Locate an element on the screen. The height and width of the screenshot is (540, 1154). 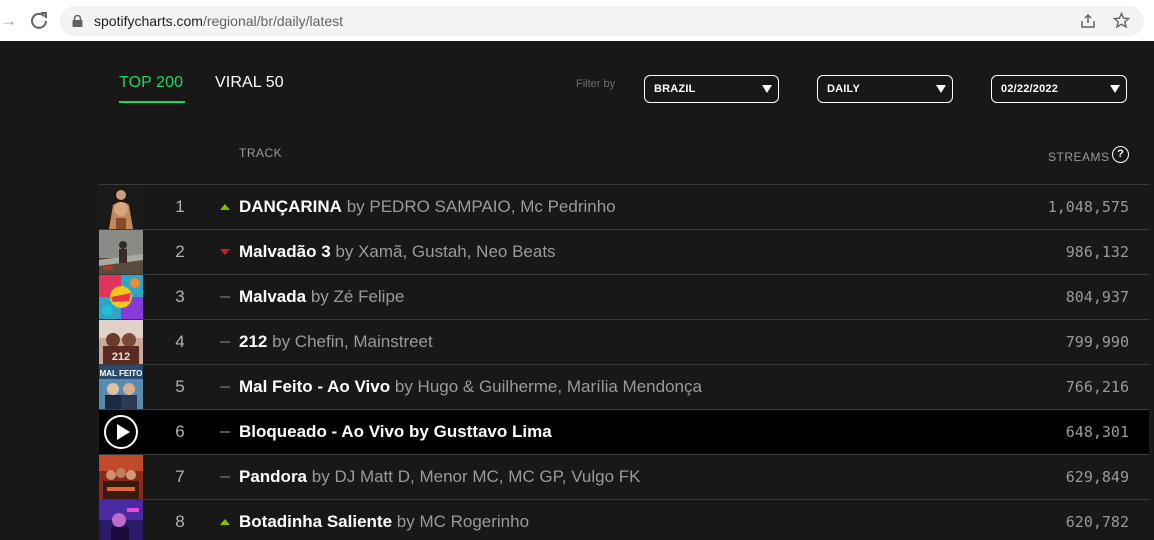
share-icon is located at coordinates (1088, 21).